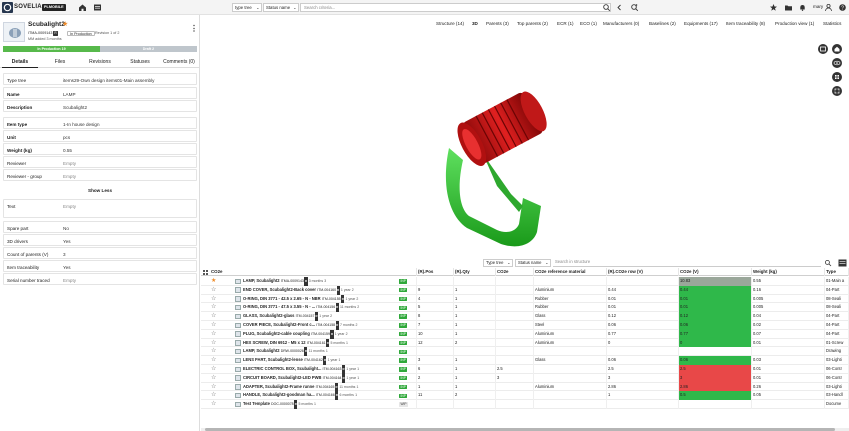 The height and width of the screenshot is (431, 849). What do you see at coordinates (643, 272) in the screenshot?
I see `column-header-co2e-row: (R).CO2e row (V)` at bounding box center [643, 272].